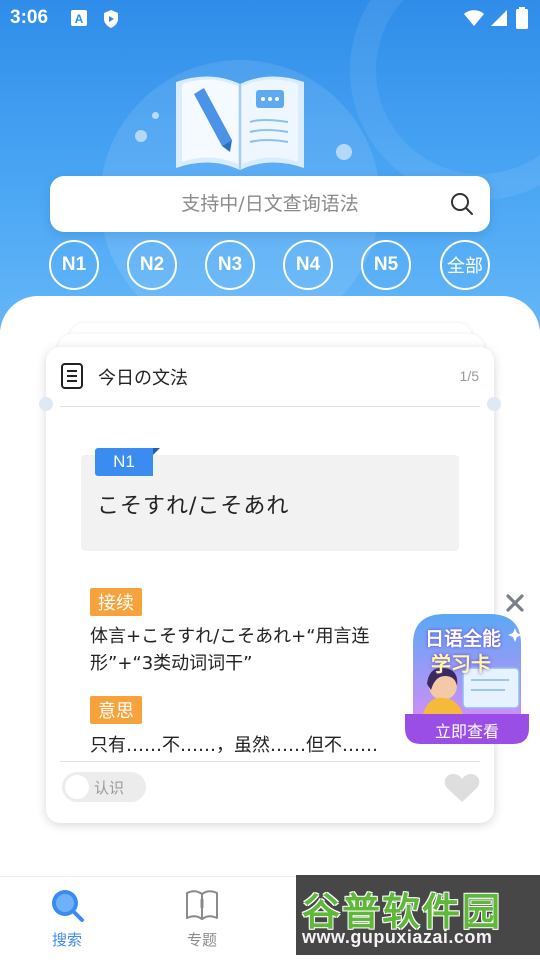 The width and height of the screenshot is (540, 960). Describe the element at coordinates (201, 940) in the screenshot. I see `tab-topics-label: 专题` at that location.